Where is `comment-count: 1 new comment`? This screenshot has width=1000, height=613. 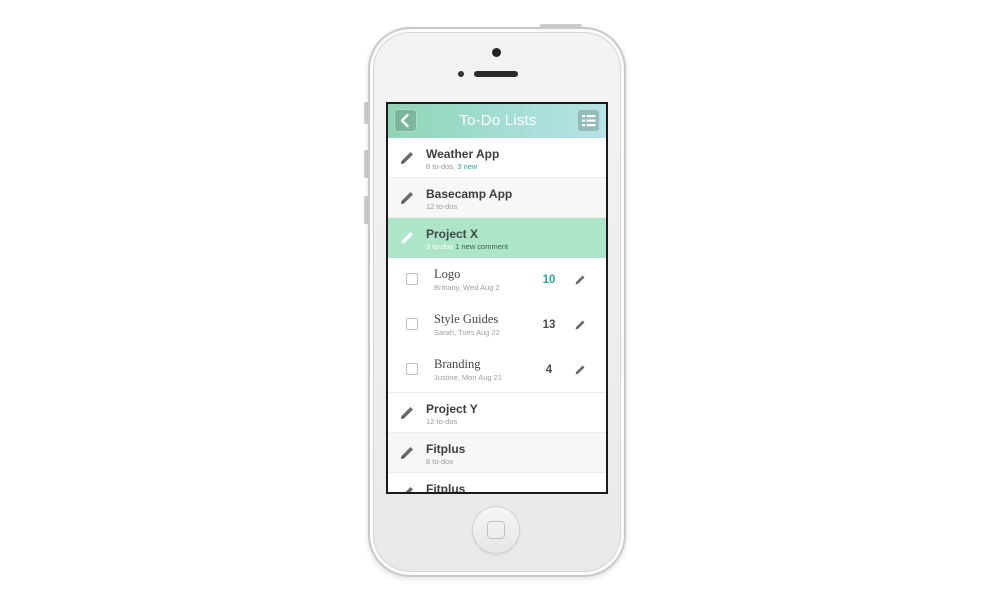
comment-count: 1 new comment is located at coordinates (482, 246).